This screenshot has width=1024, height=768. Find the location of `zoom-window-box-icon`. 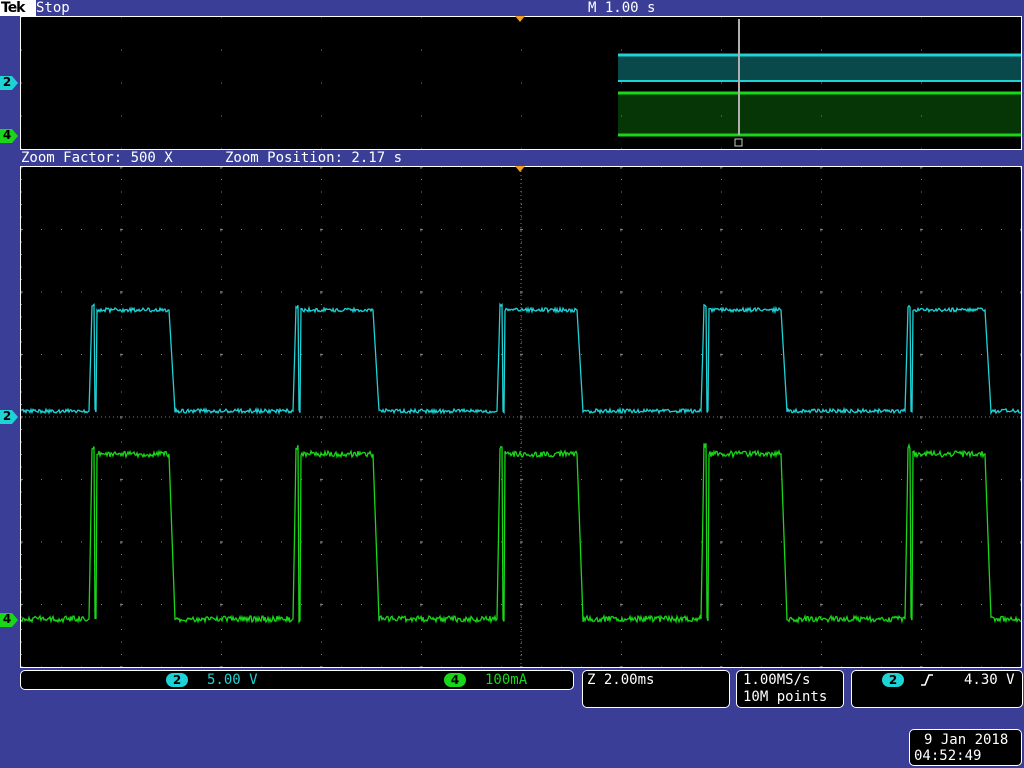

zoom-window-box-icon is located at coordinates (738, 142).